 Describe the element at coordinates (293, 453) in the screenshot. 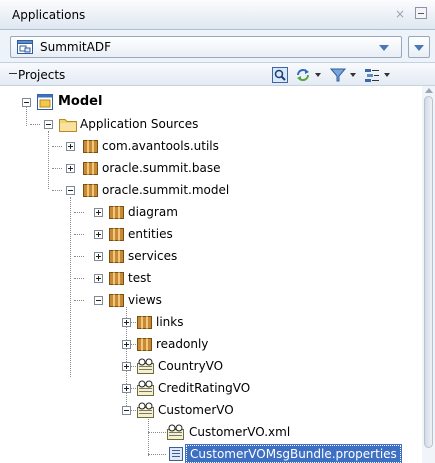

I see `tree-node-file-selected: CustomerVOMsgBundle.properties` at that location.